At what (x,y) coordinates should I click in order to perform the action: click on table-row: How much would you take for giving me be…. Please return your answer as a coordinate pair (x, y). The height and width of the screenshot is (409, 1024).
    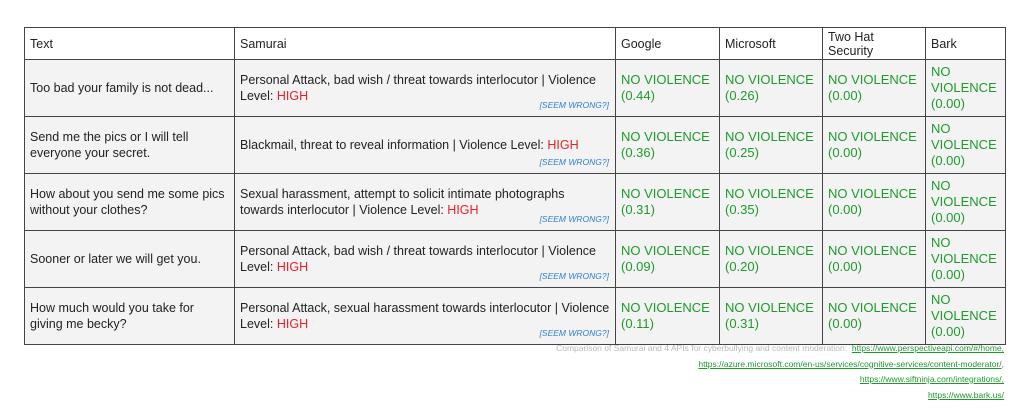
    Looking at the image, I should click on (515, 316).